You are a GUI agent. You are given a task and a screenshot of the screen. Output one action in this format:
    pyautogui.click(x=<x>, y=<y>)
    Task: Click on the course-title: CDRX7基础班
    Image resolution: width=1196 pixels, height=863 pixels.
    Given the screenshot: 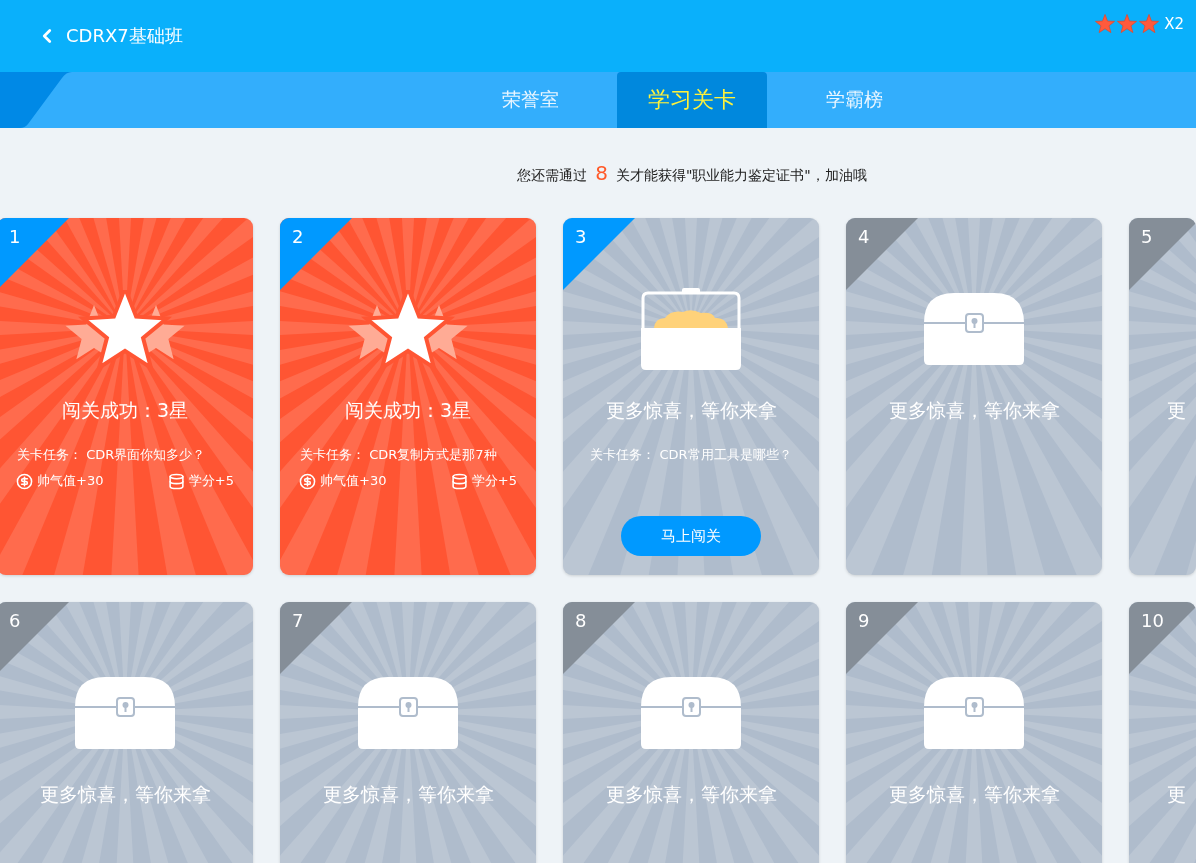 What is the action you would take?
    pyautogui.click(x=124, y=36)
    